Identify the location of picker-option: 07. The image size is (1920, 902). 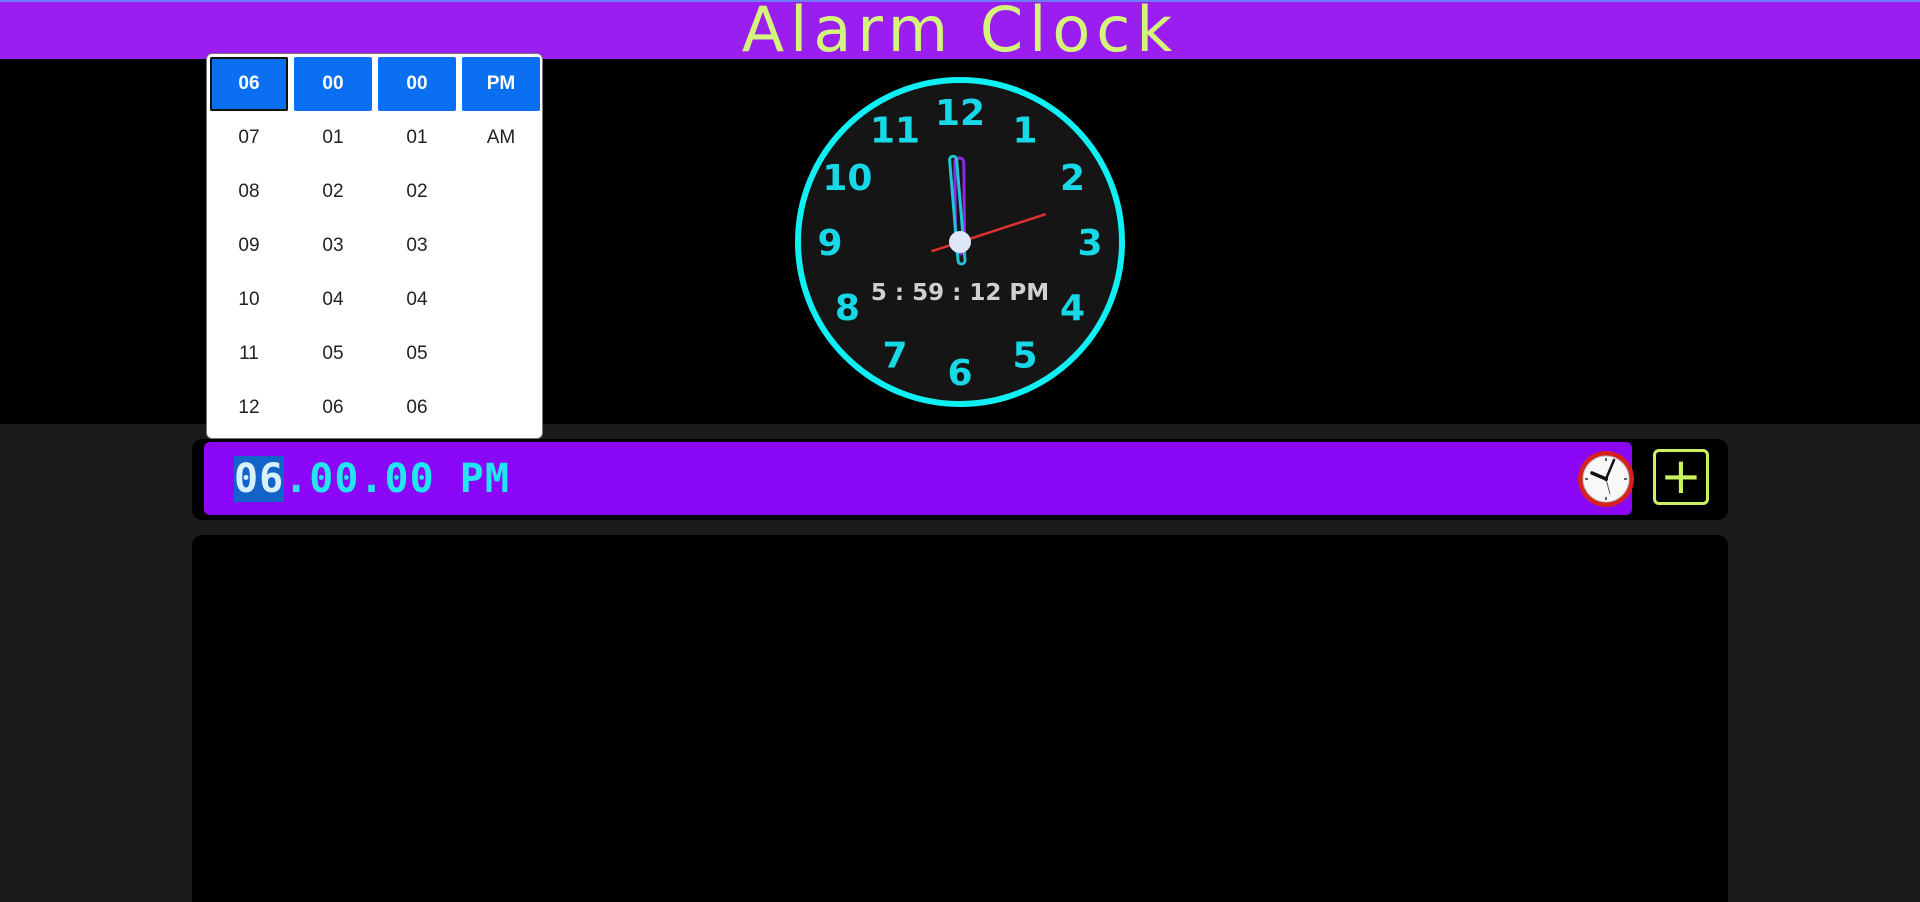
(249, 138).